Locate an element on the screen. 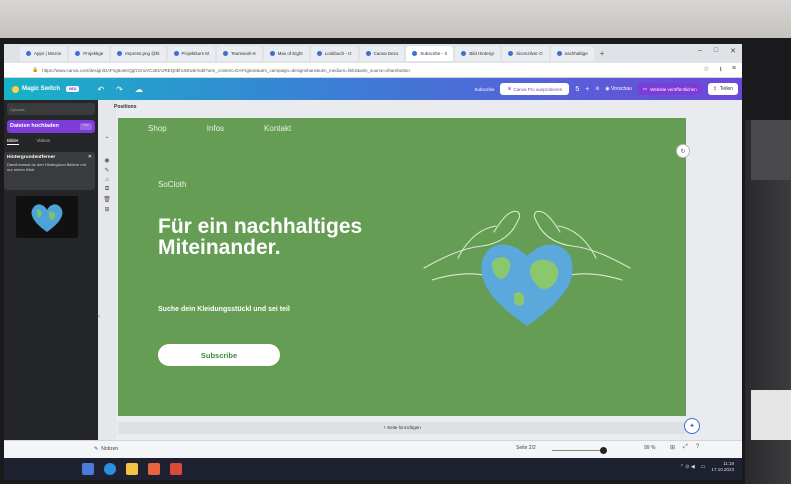 This screenshot has width=791, height=484. browser-tab: Impress.png @ht is located at coordinates (138, 53).